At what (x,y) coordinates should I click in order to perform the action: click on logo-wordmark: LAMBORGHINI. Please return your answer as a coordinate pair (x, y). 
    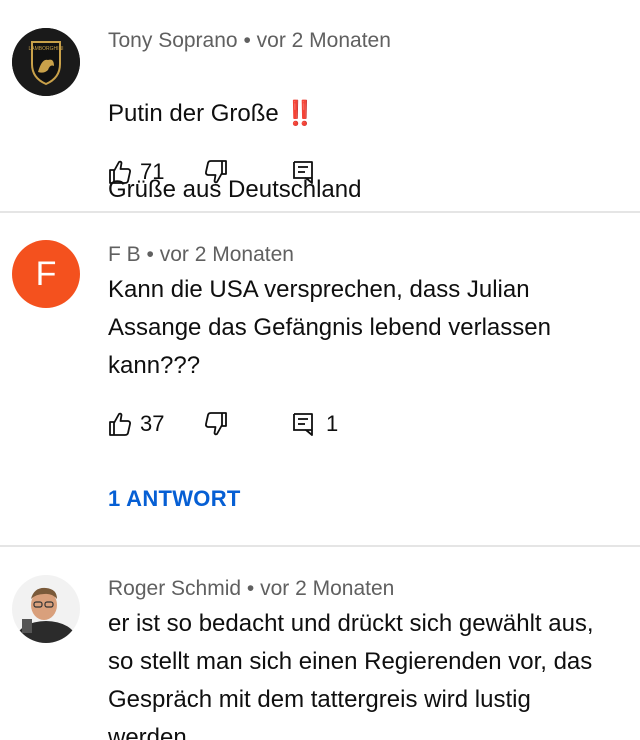
    Looking at the image, I should click on (45, 49).